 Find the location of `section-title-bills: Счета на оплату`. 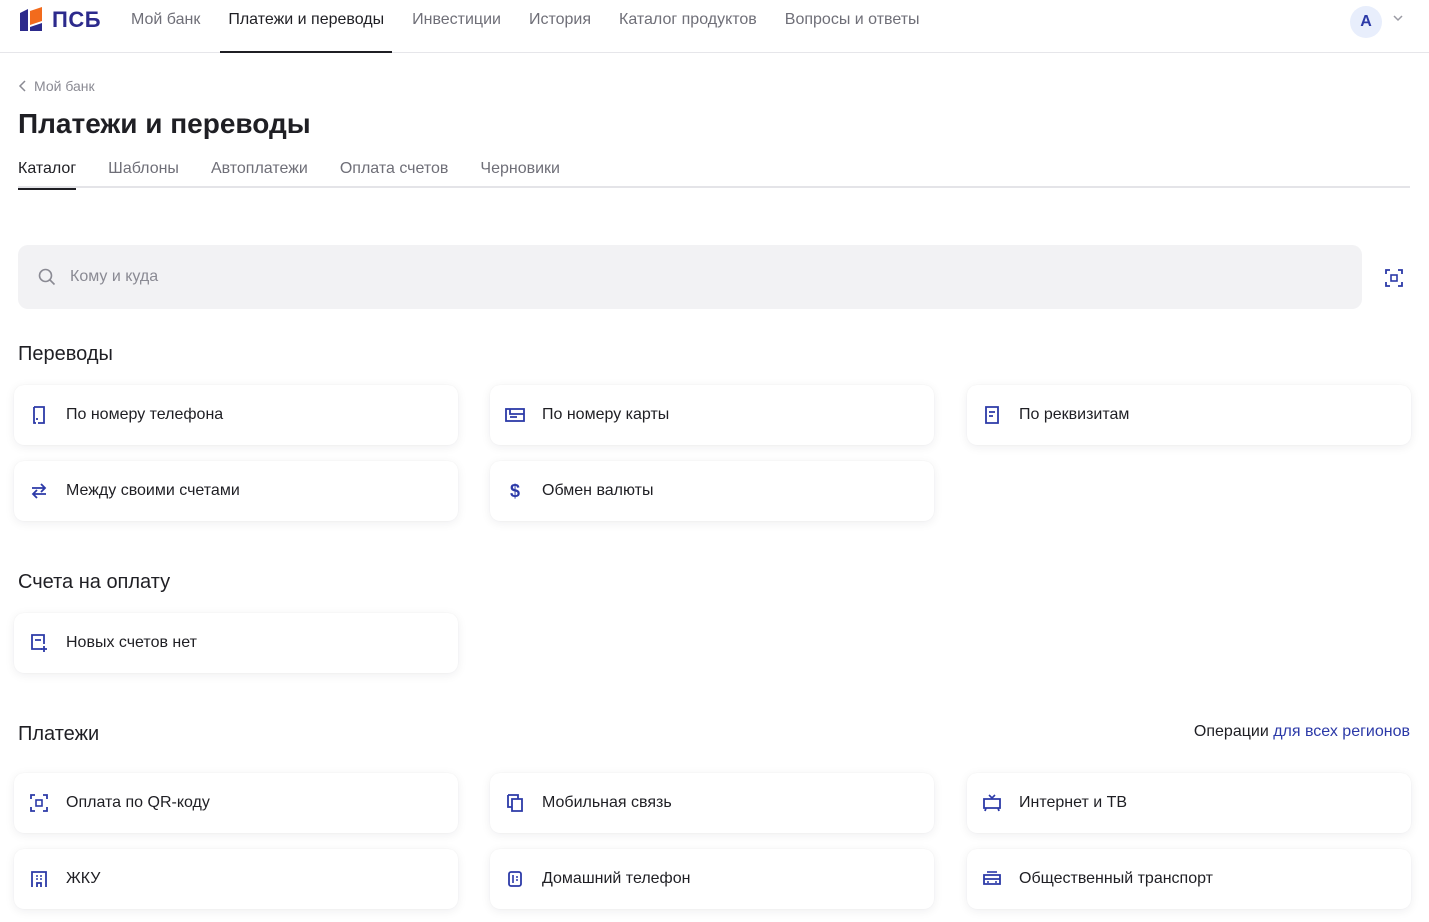

section-title-bills: Счета на оплату is located at coordinates (94, 582).